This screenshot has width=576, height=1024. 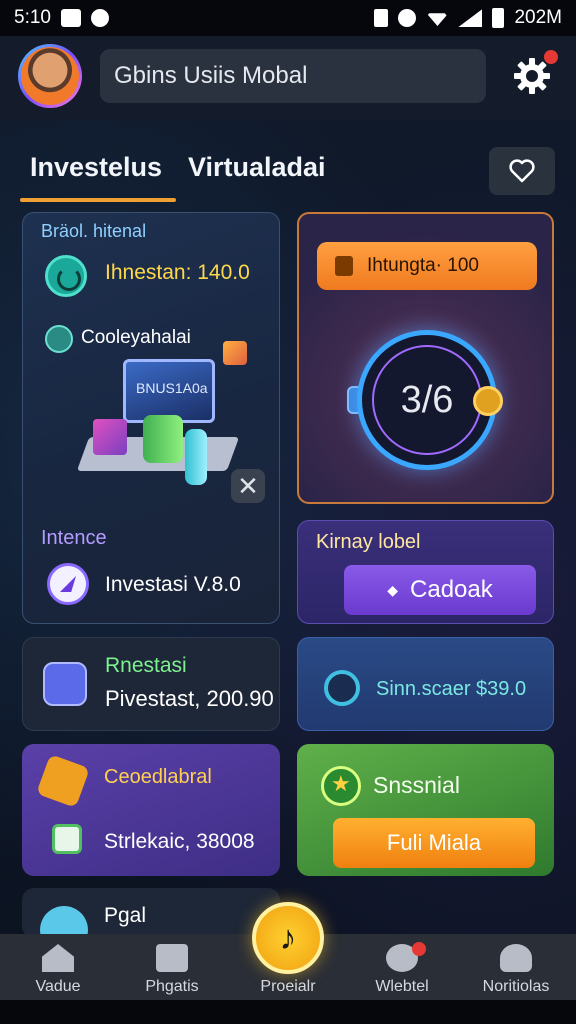 I want to click on nav-home: Vadue, so click(x=58, y=969).